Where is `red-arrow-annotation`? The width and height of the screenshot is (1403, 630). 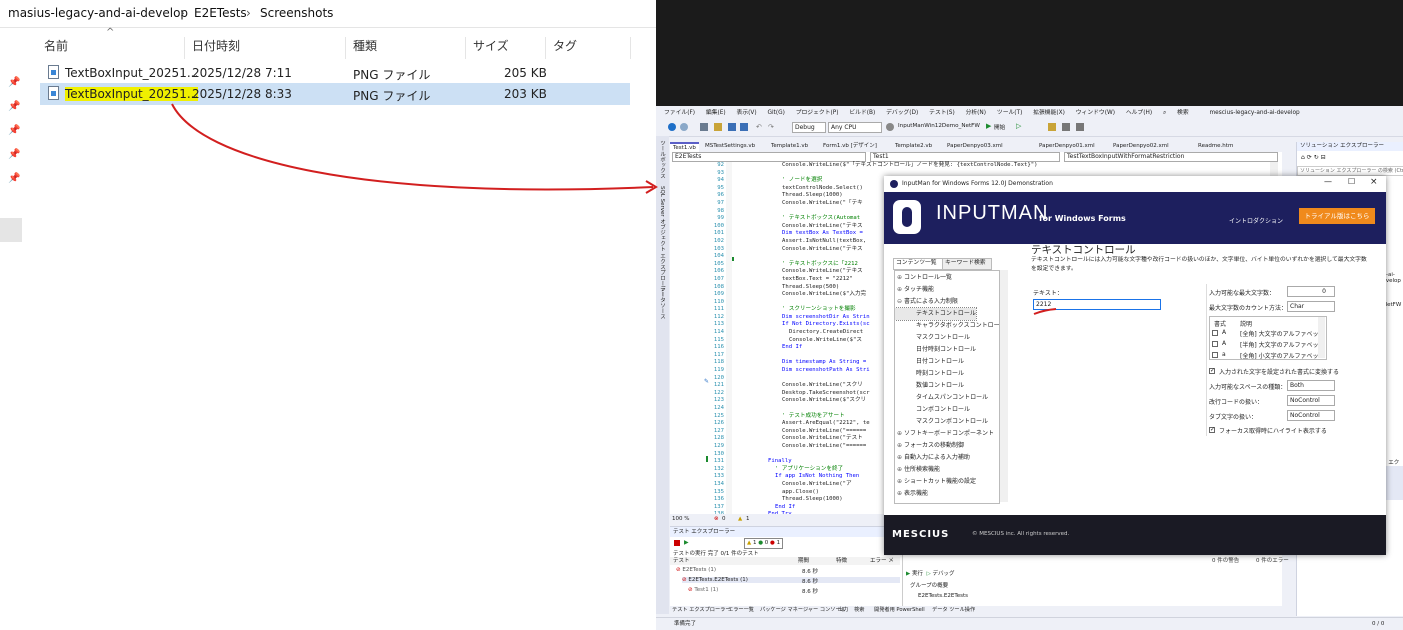 red-arrow-annotation is located at coordinates (414, 148).